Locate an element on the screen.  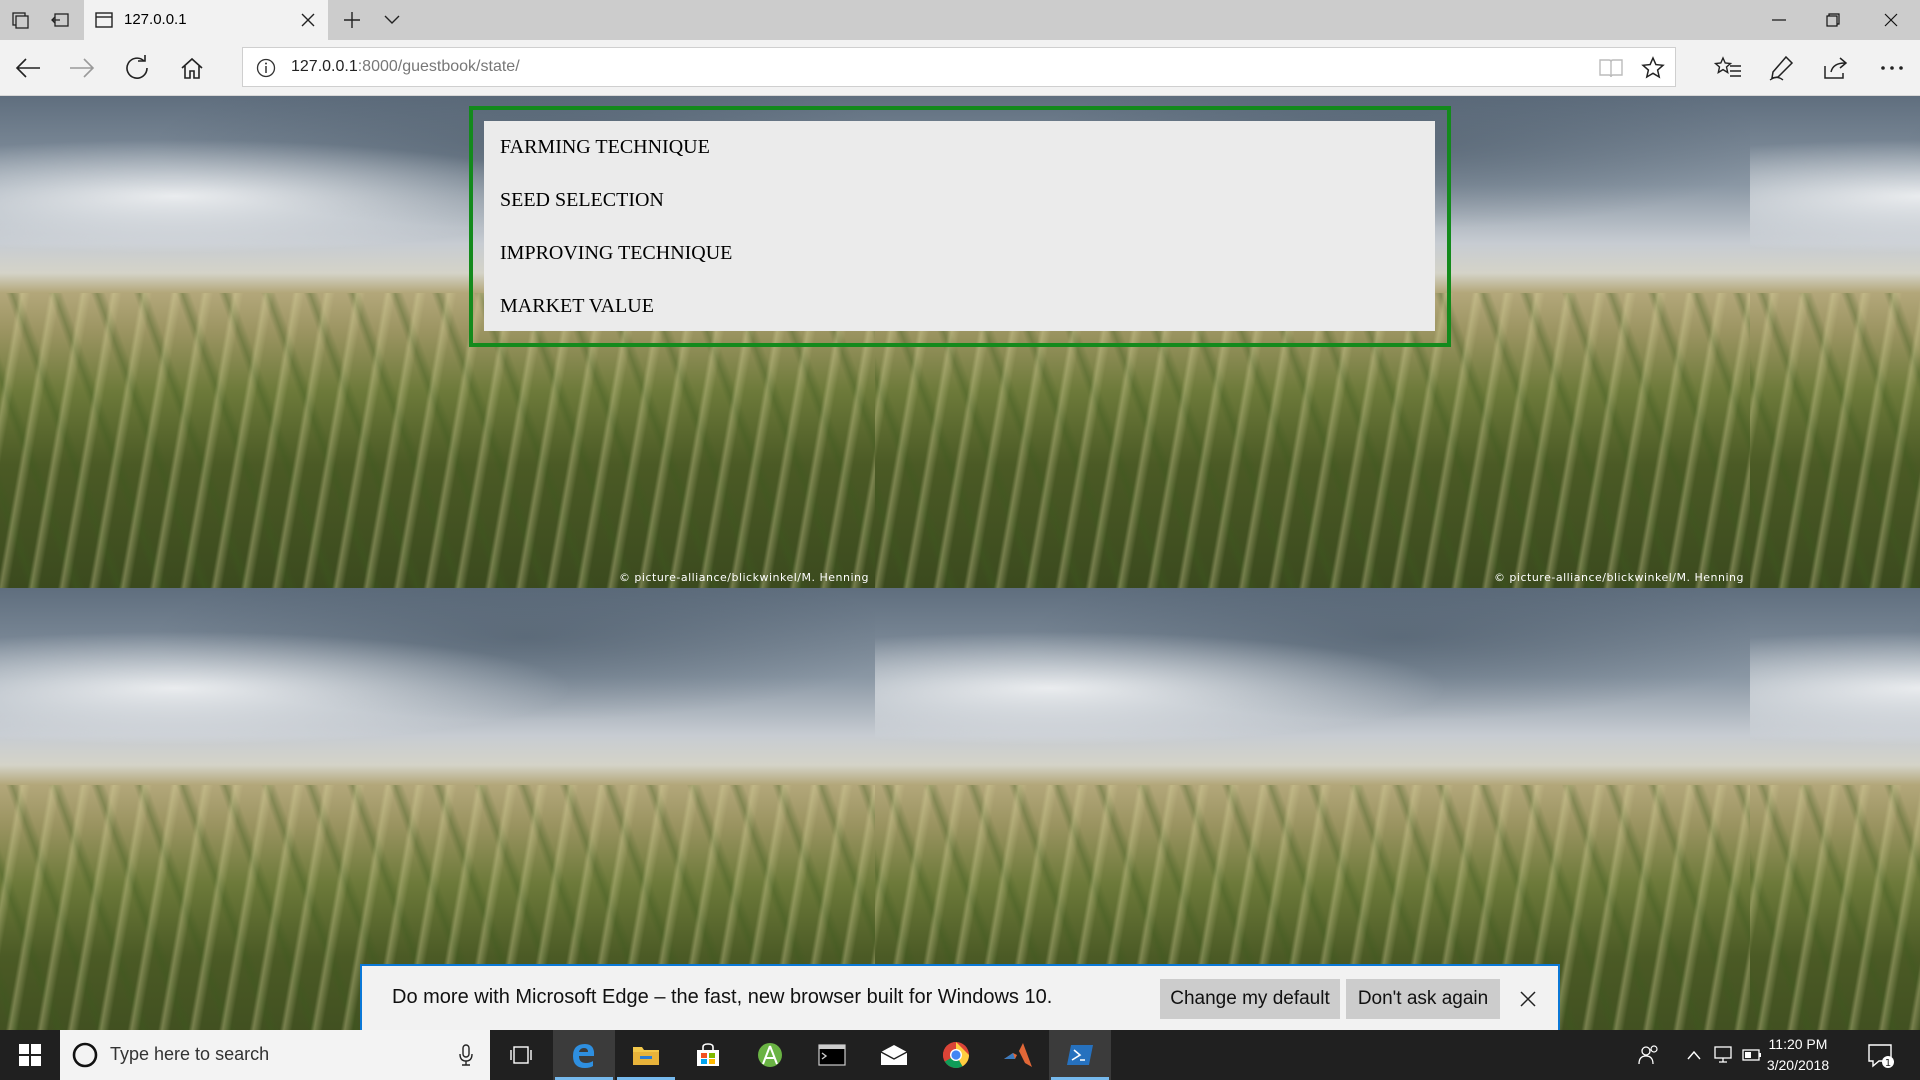
matlab-icon is located at coordinates (1018, 1055).